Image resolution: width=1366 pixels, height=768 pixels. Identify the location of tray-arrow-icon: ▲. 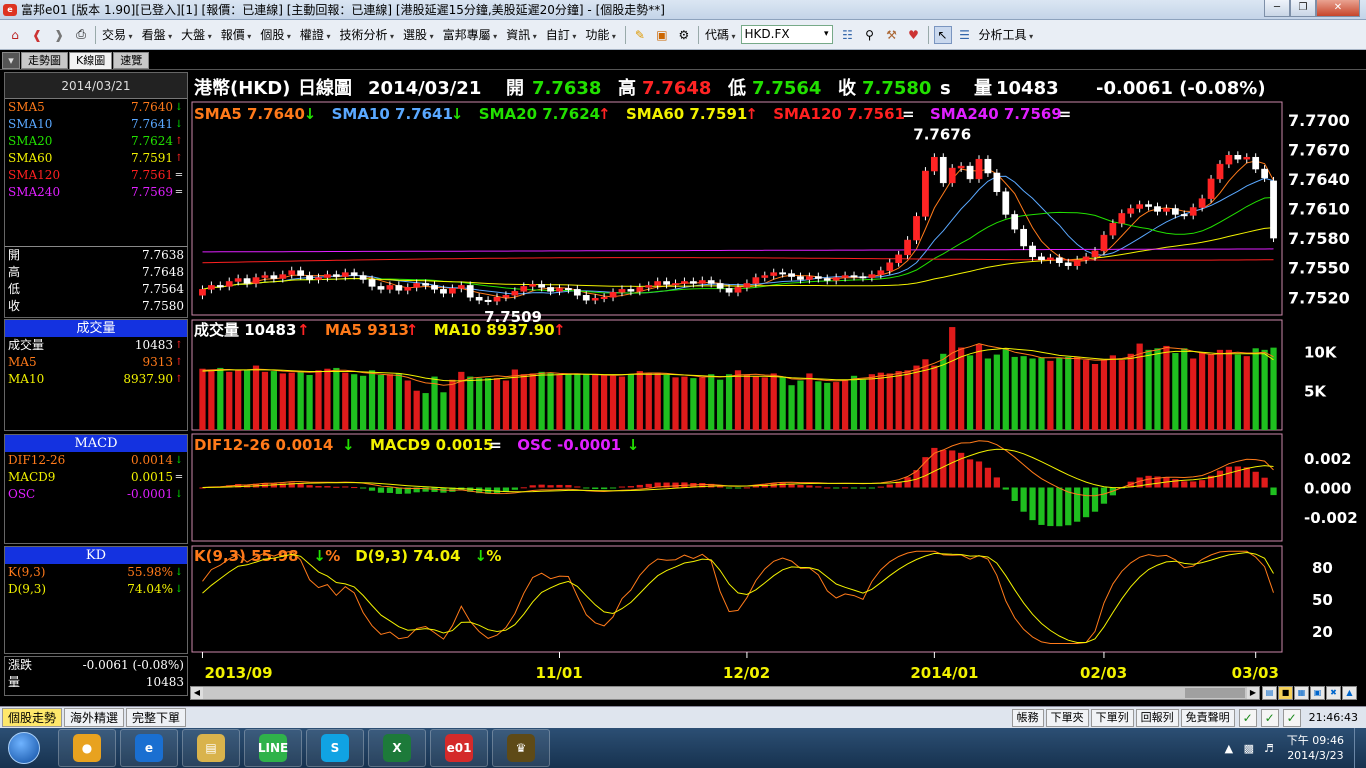
(1229, 748).